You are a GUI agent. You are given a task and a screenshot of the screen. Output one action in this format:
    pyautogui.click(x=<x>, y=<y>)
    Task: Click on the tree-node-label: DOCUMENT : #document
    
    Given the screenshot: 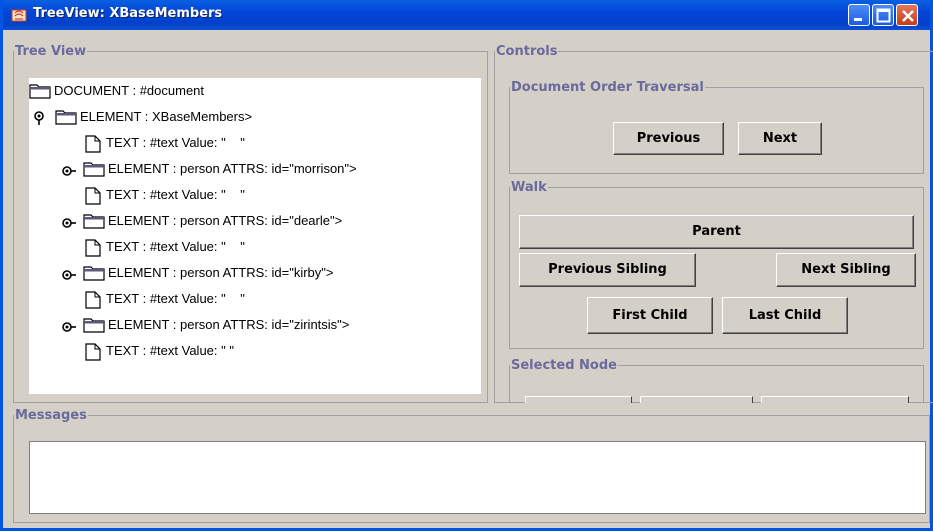 What is the action you would take?
    pyautogui.click(x=129, y=90)
    